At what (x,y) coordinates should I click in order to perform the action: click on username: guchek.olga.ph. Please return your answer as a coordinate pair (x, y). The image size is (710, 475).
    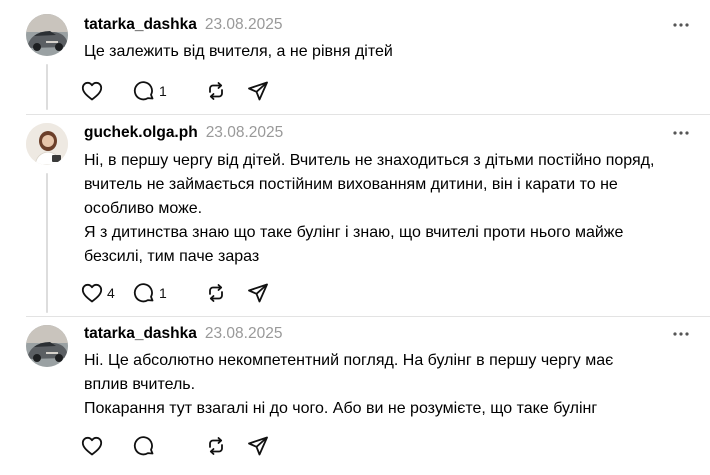
    Looking at the image, I should click on (141, 133).